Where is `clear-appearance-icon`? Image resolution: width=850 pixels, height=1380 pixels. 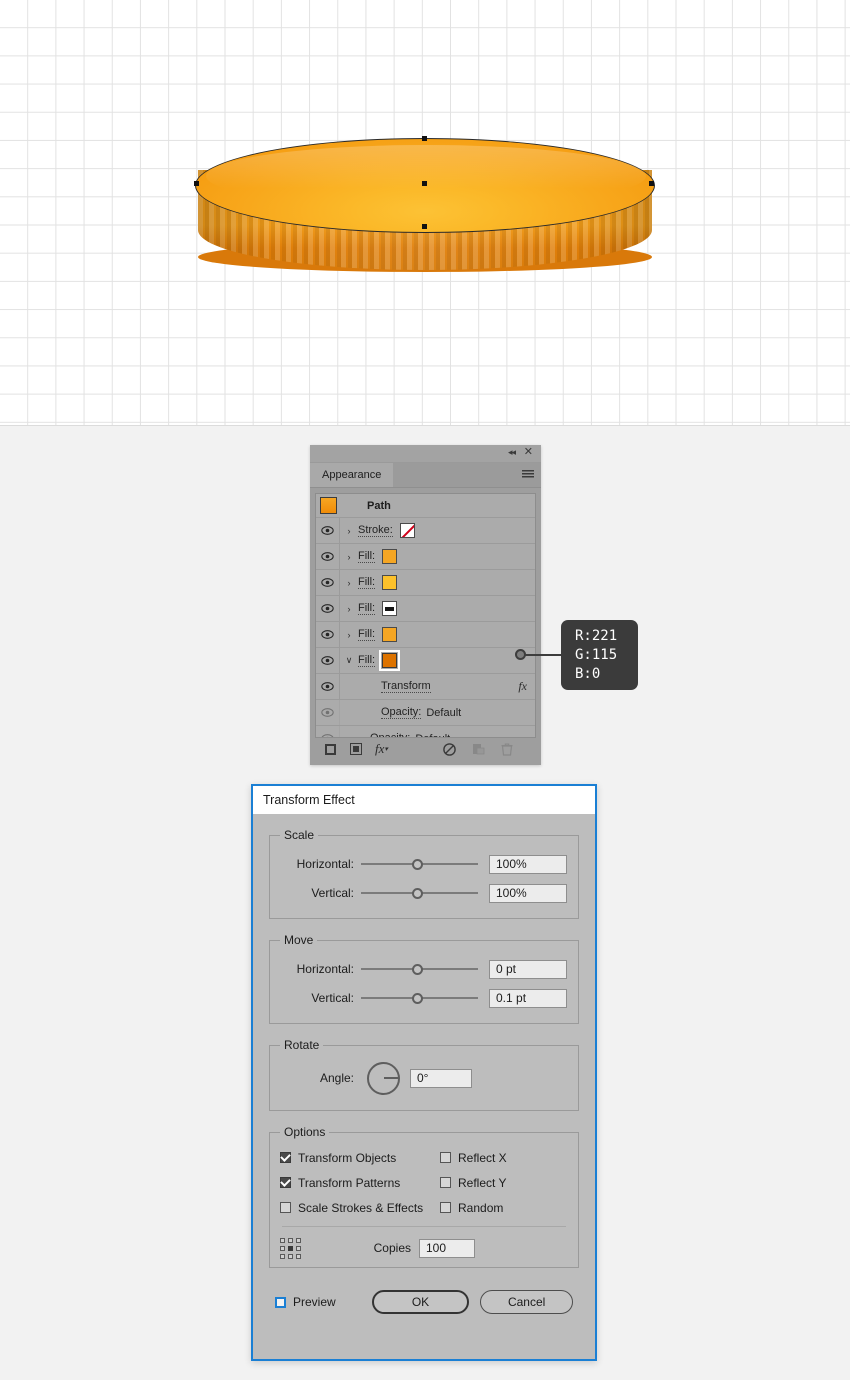 clear-appearance-icon is located at coordinates (449, 749).